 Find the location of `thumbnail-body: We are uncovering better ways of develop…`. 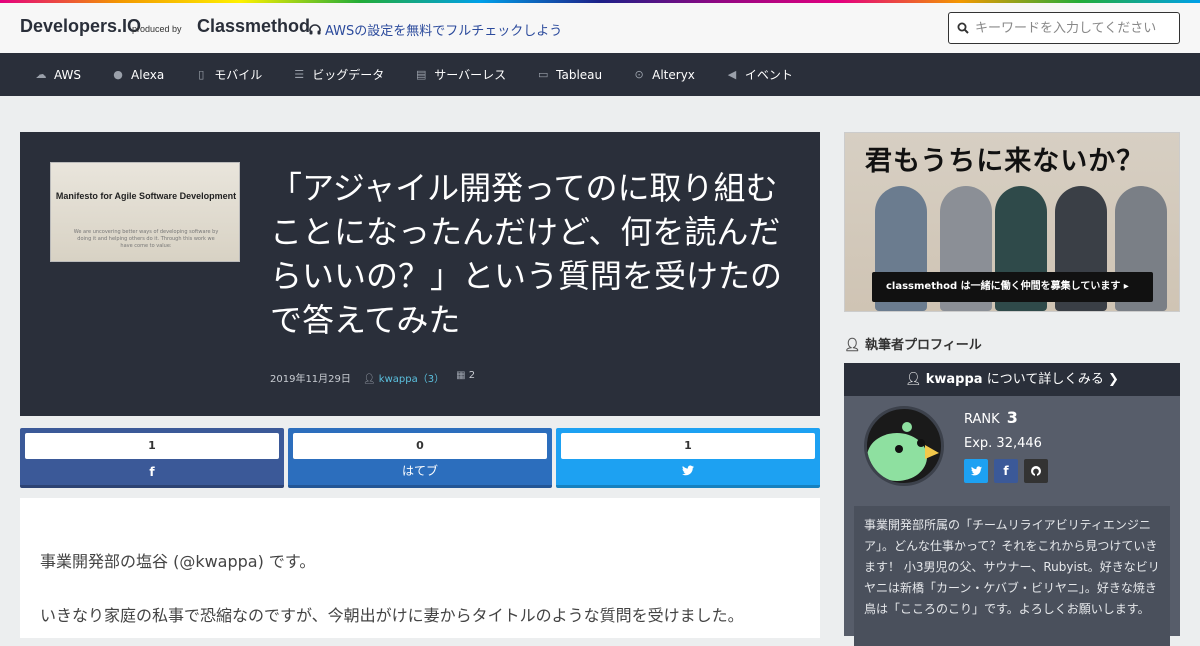

thumbnail-body: We are uncovering better ways of develop… is located at coordinates (146, 239).